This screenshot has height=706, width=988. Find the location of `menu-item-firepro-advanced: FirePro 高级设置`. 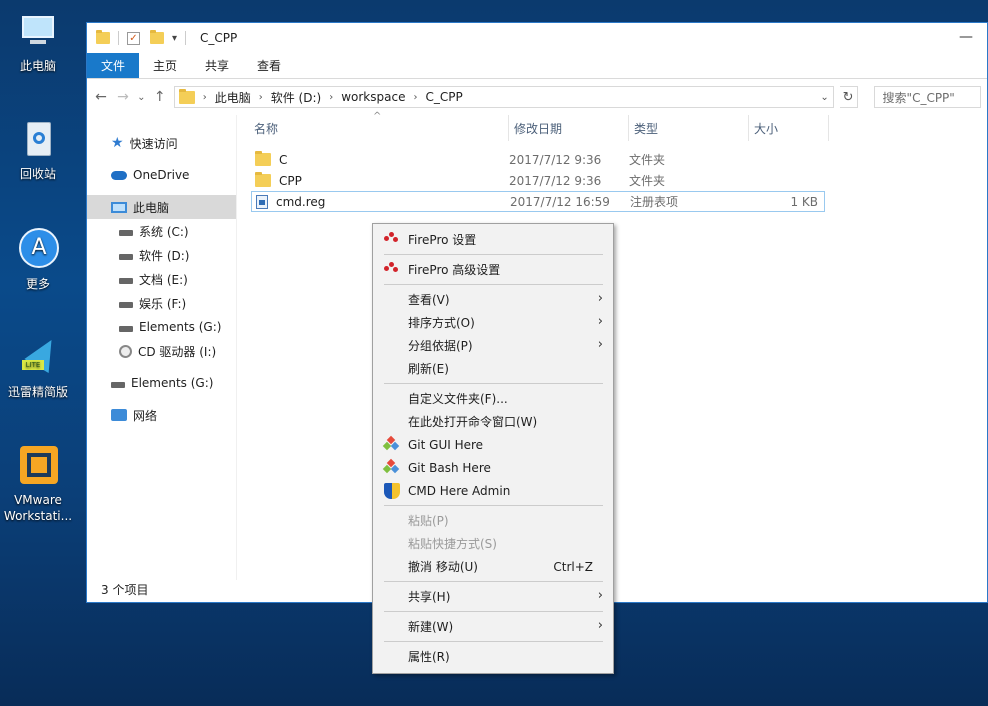

menu-item-firepro-advanced: FirePro 高级设置 is located at coordinates (493, 269).